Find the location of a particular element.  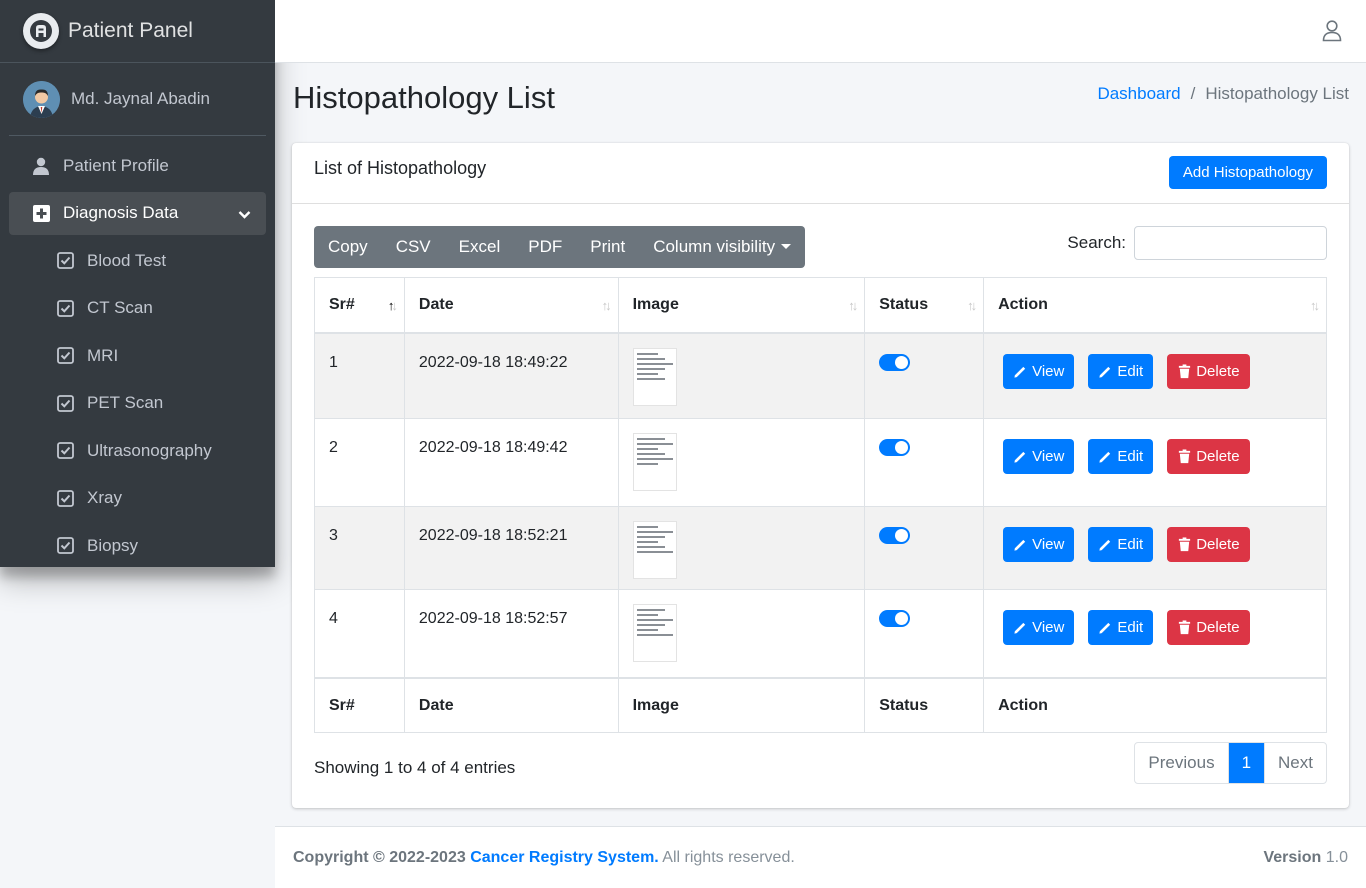

sidebar-item-patient-profile: Patient Profile is located at coordinates (137, 165).